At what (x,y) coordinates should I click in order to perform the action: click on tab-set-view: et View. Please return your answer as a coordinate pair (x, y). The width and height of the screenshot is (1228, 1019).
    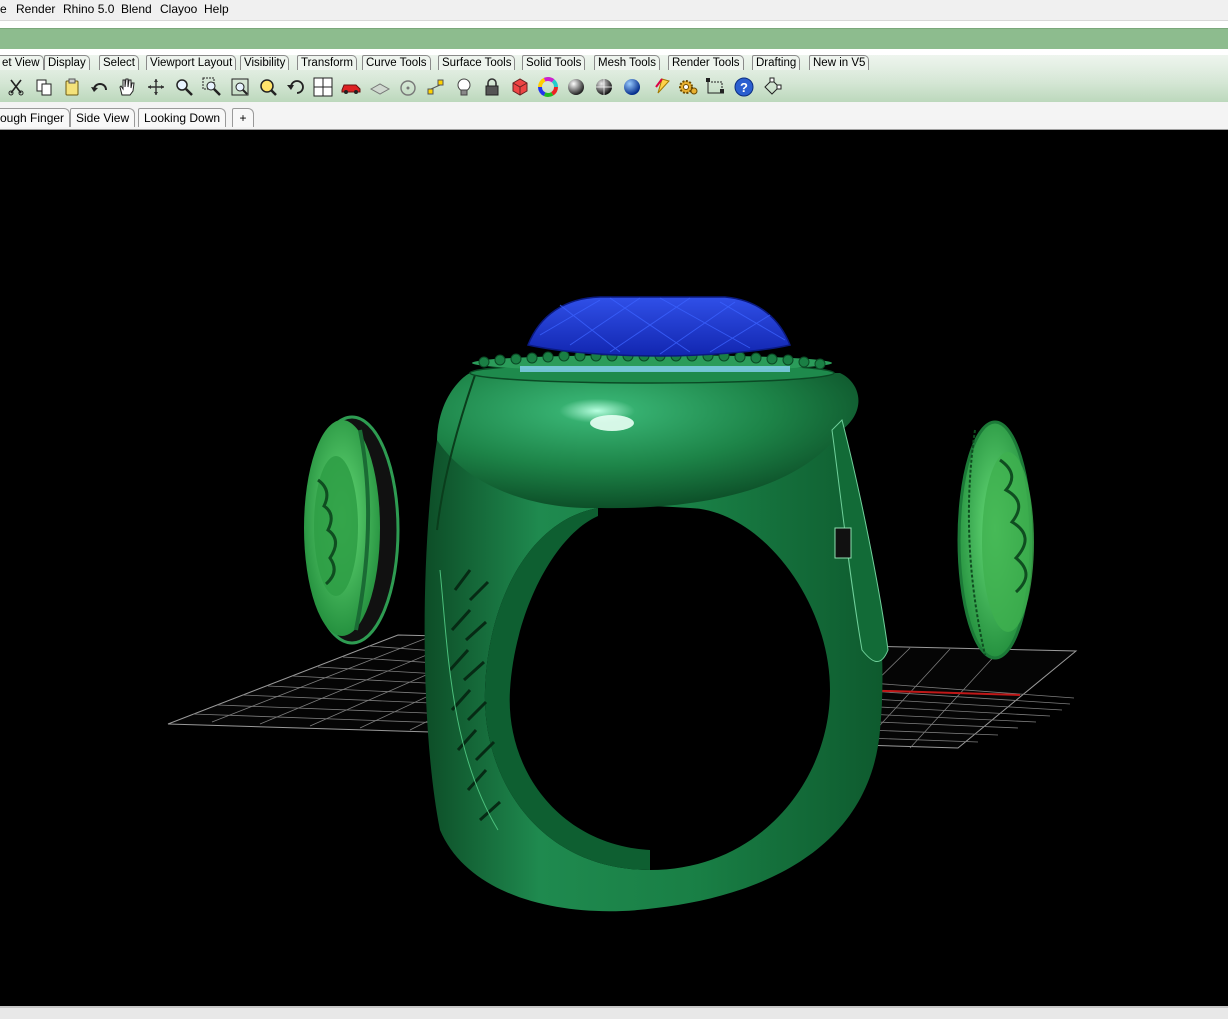
    Looking at the image, I should click on (22, 62).